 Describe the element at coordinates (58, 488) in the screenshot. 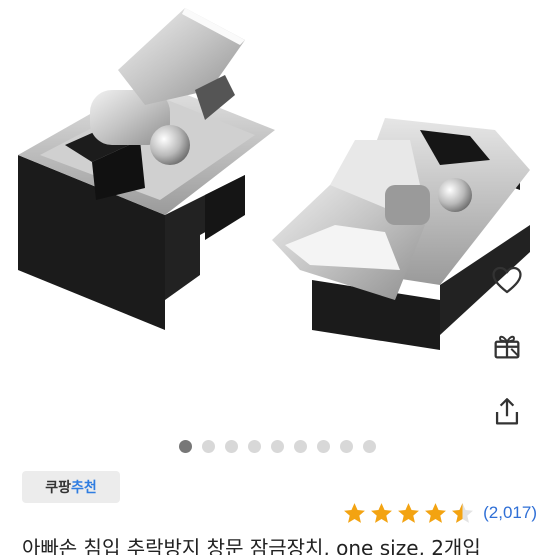

I see `badge-brand-text: 쿠팡` at that location.